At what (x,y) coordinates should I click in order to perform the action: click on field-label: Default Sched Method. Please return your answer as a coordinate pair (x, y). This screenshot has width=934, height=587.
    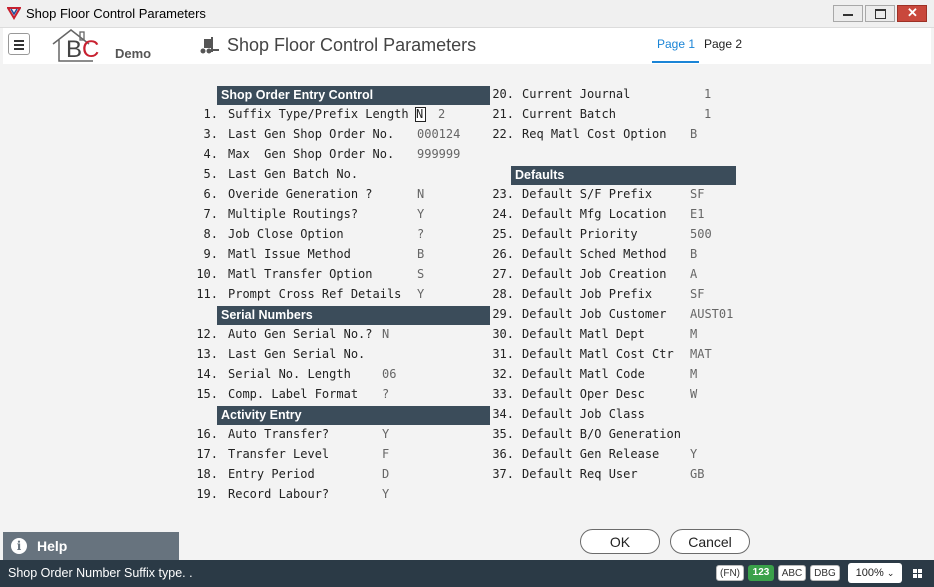
    Looking at the image, I should click on (594, 254).